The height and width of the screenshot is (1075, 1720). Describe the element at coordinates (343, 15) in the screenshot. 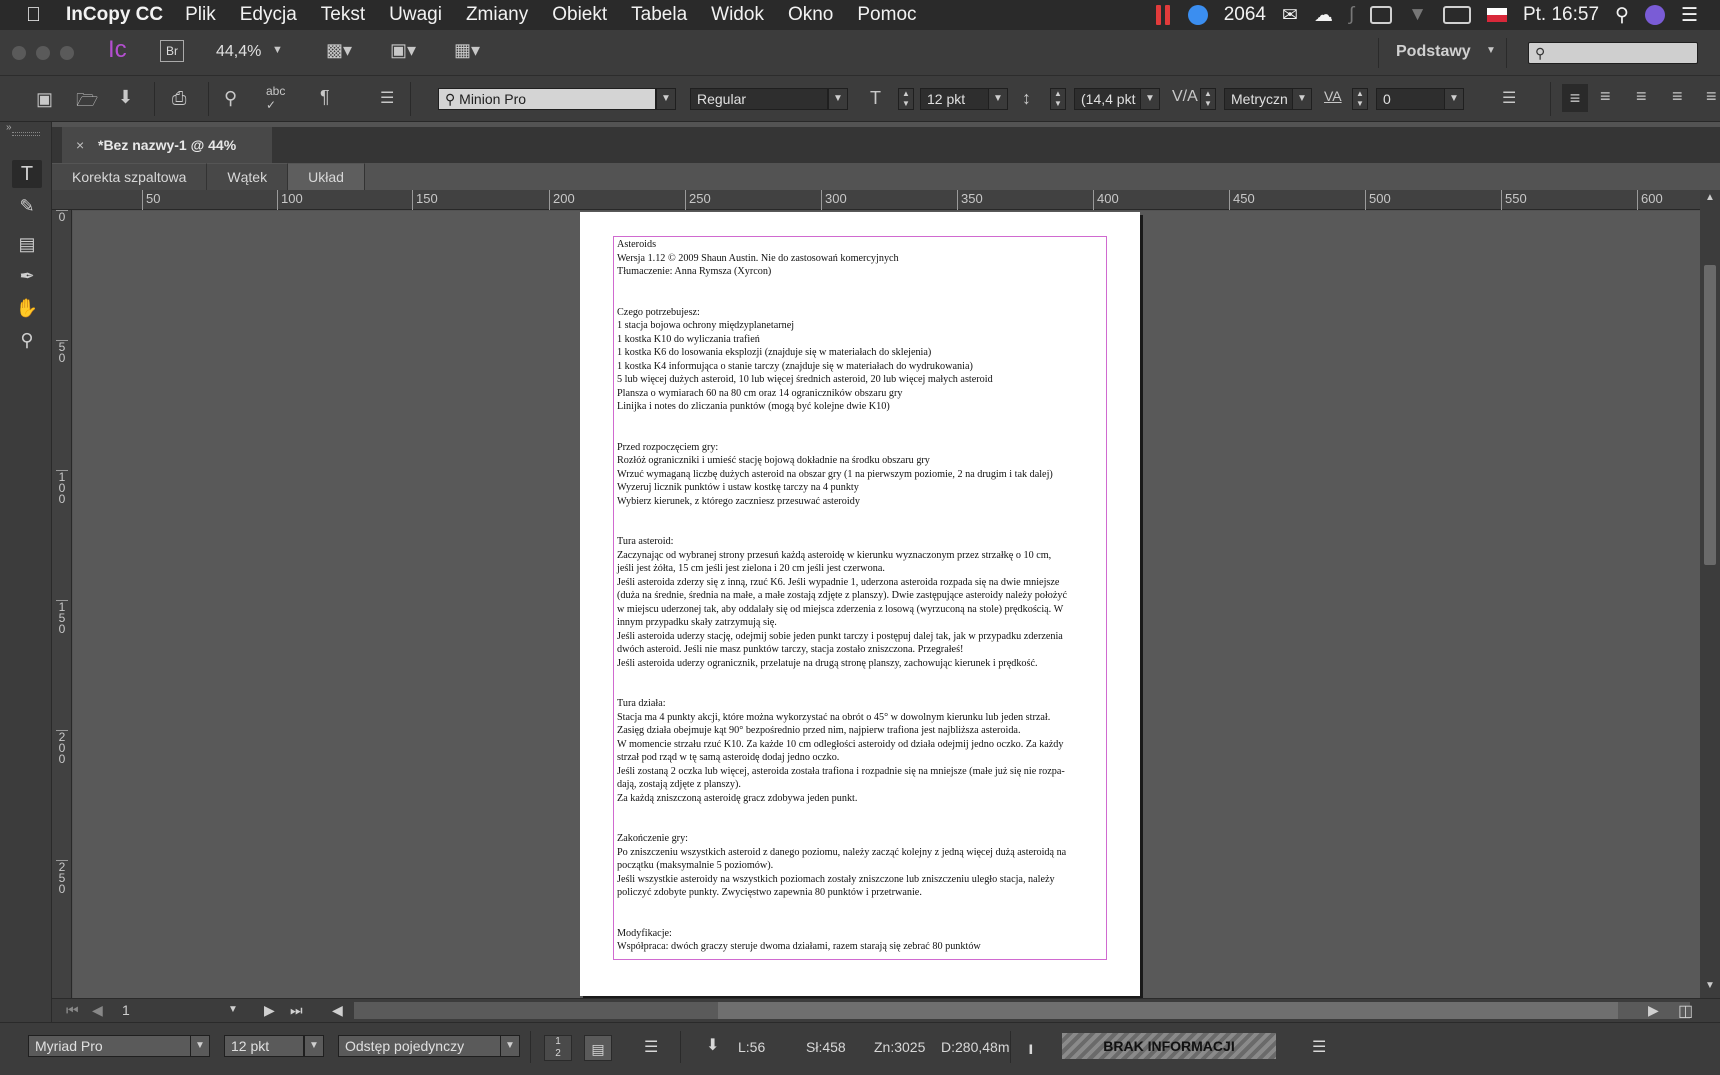

I see `menu-text: Tekst` at that location.